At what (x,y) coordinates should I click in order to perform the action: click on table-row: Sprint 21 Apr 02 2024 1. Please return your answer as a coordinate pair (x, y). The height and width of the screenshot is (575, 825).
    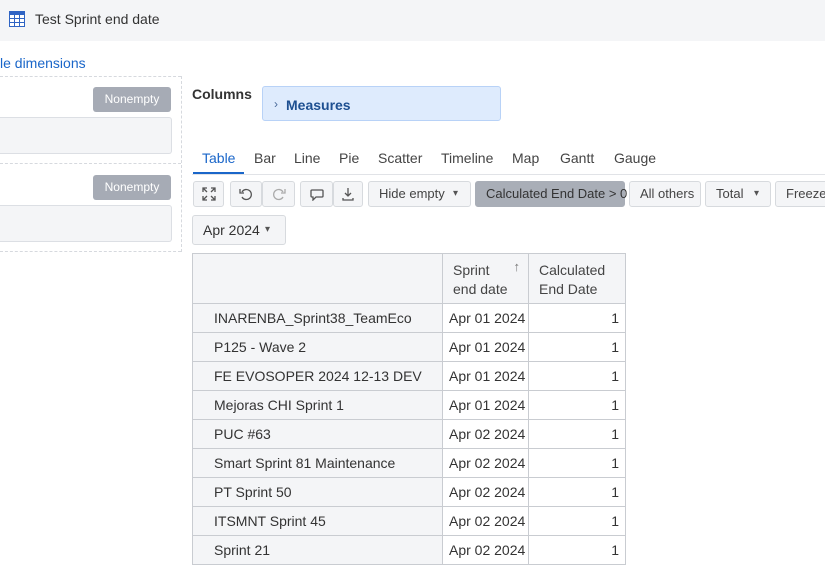
    Looking at the image, I should click on (409, 550).